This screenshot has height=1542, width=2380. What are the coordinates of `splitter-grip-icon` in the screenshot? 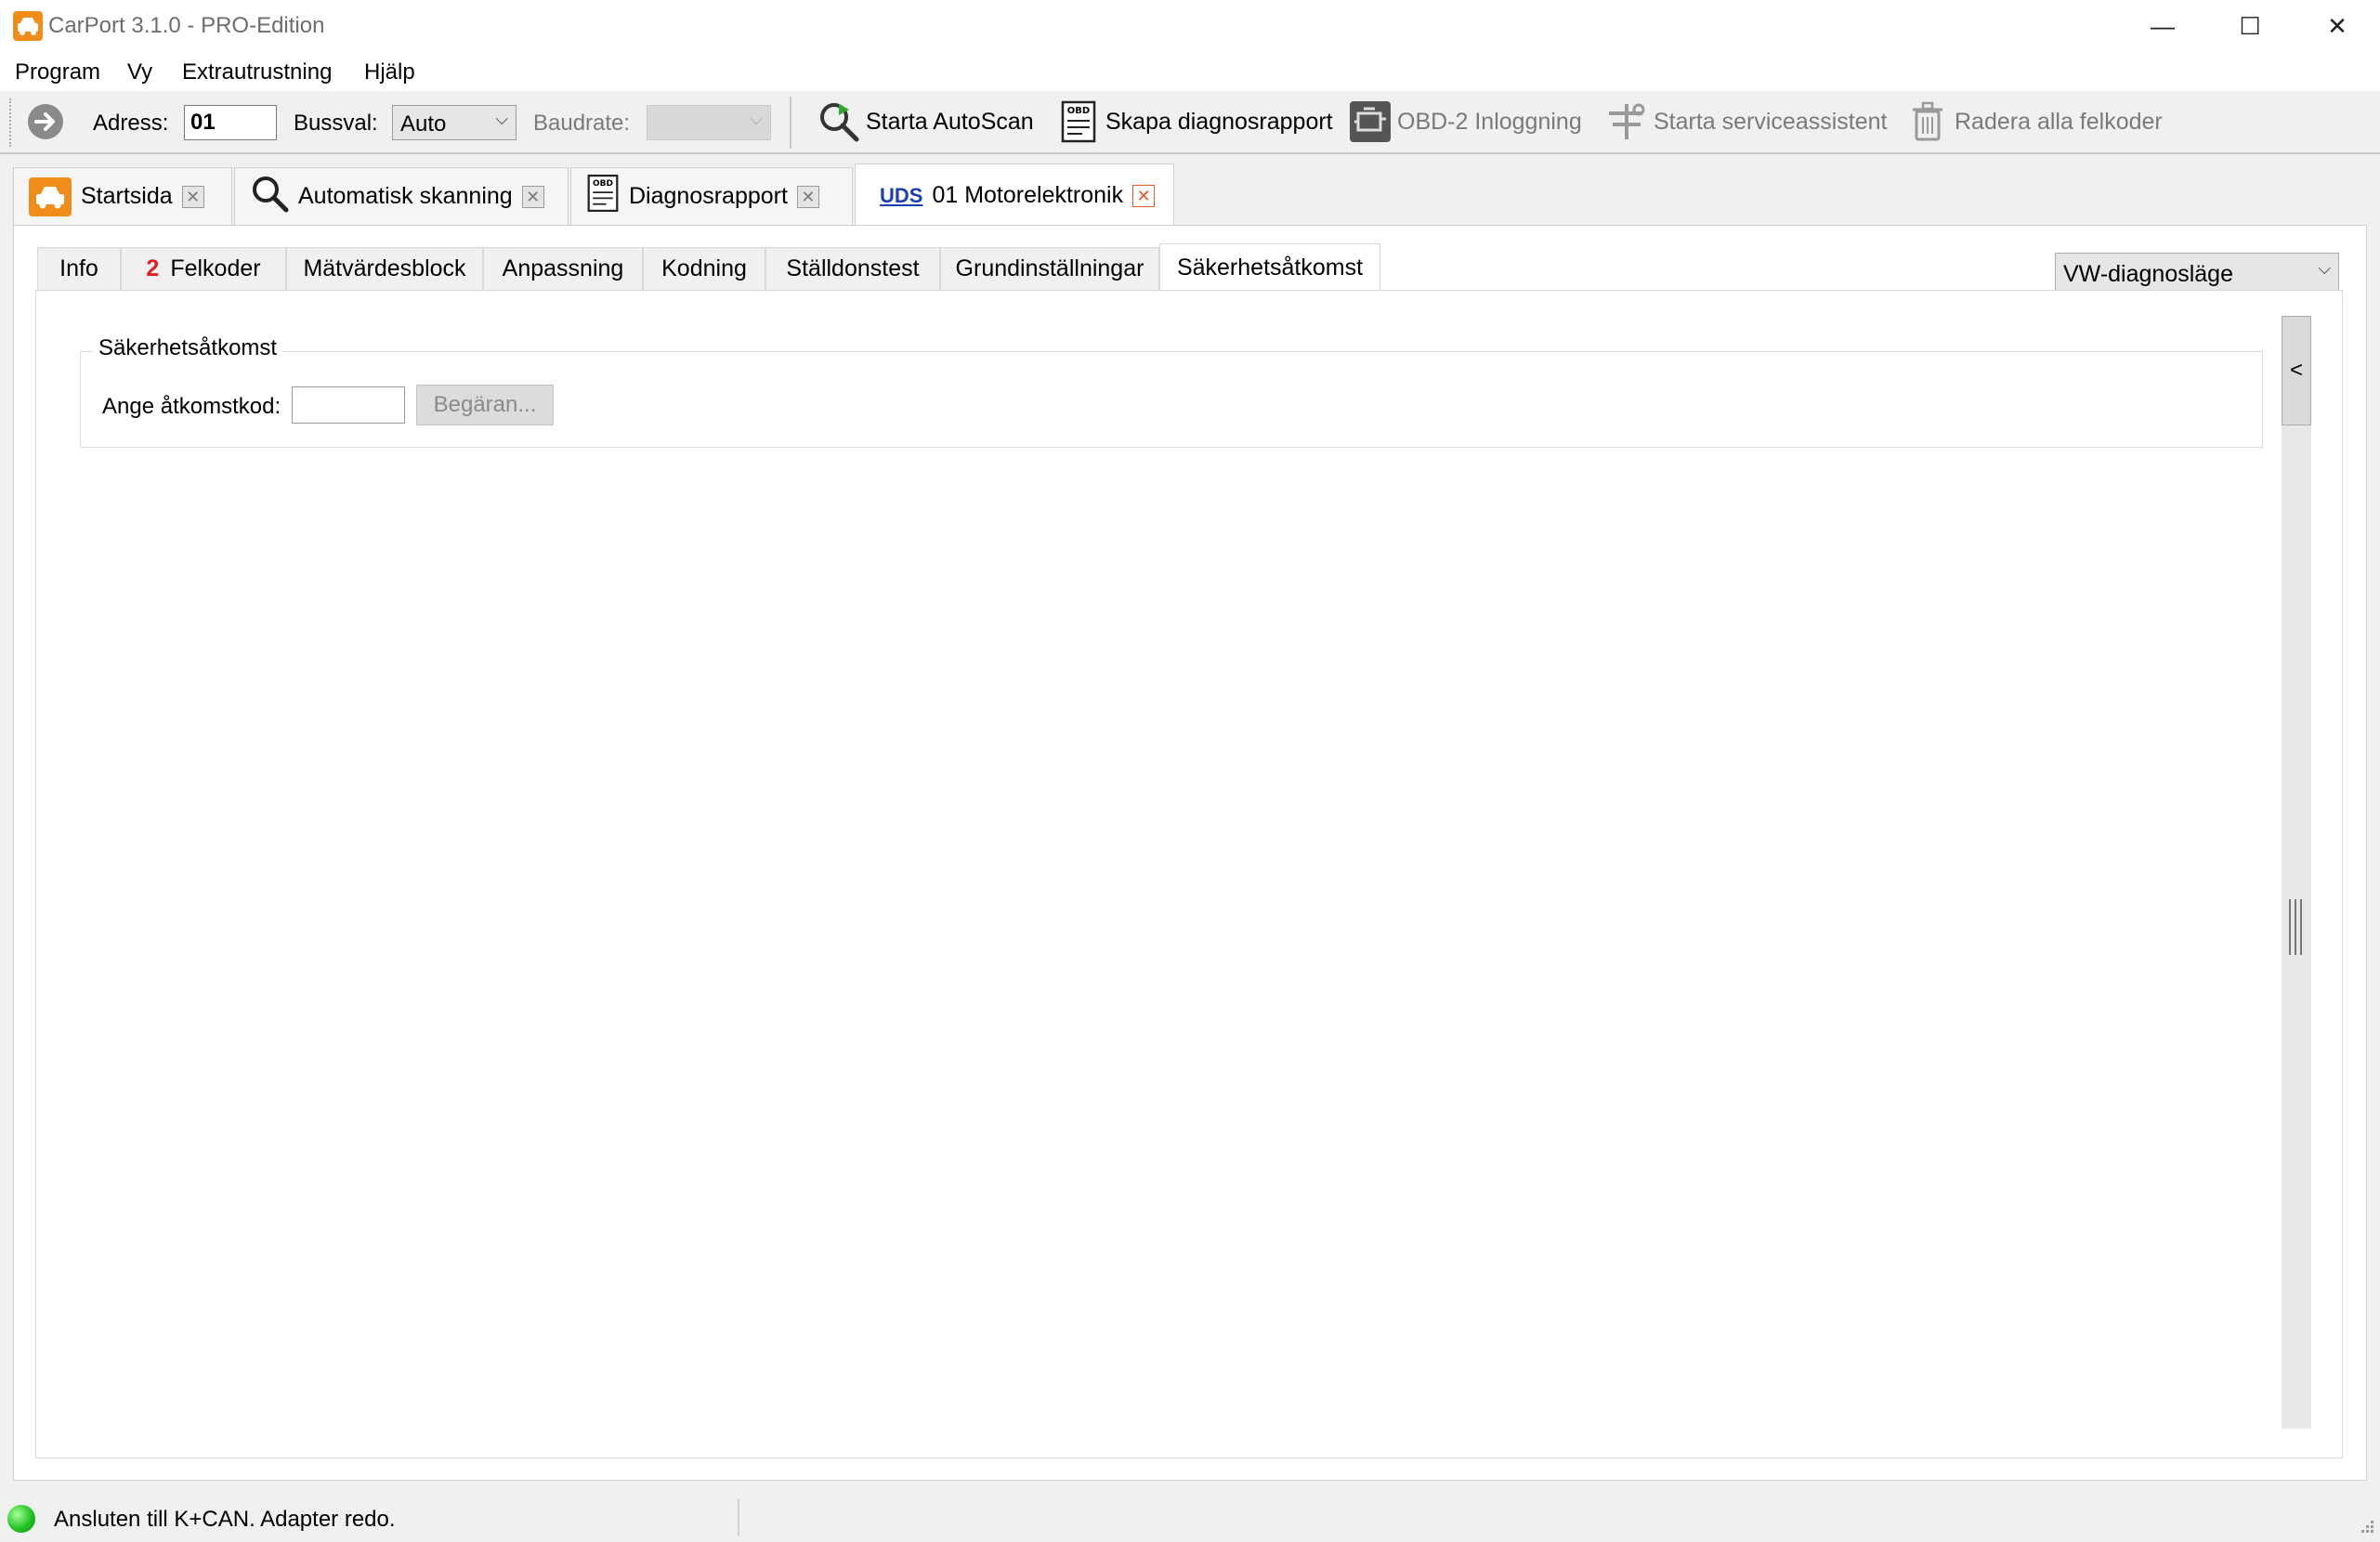 It's located at (2295, 927).